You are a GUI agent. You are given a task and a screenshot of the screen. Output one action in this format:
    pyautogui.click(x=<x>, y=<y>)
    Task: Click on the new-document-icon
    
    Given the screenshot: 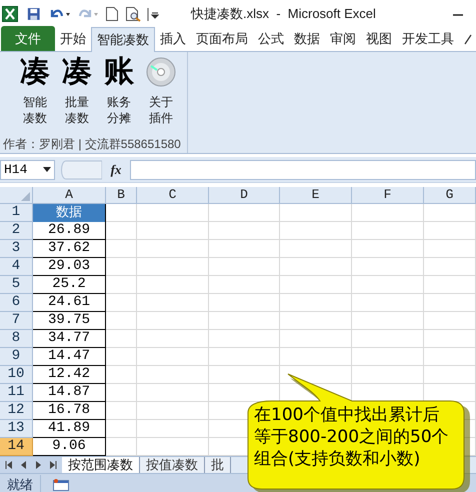 What is the action you would take?
    pyautogui.click(x=112, y=14)
    